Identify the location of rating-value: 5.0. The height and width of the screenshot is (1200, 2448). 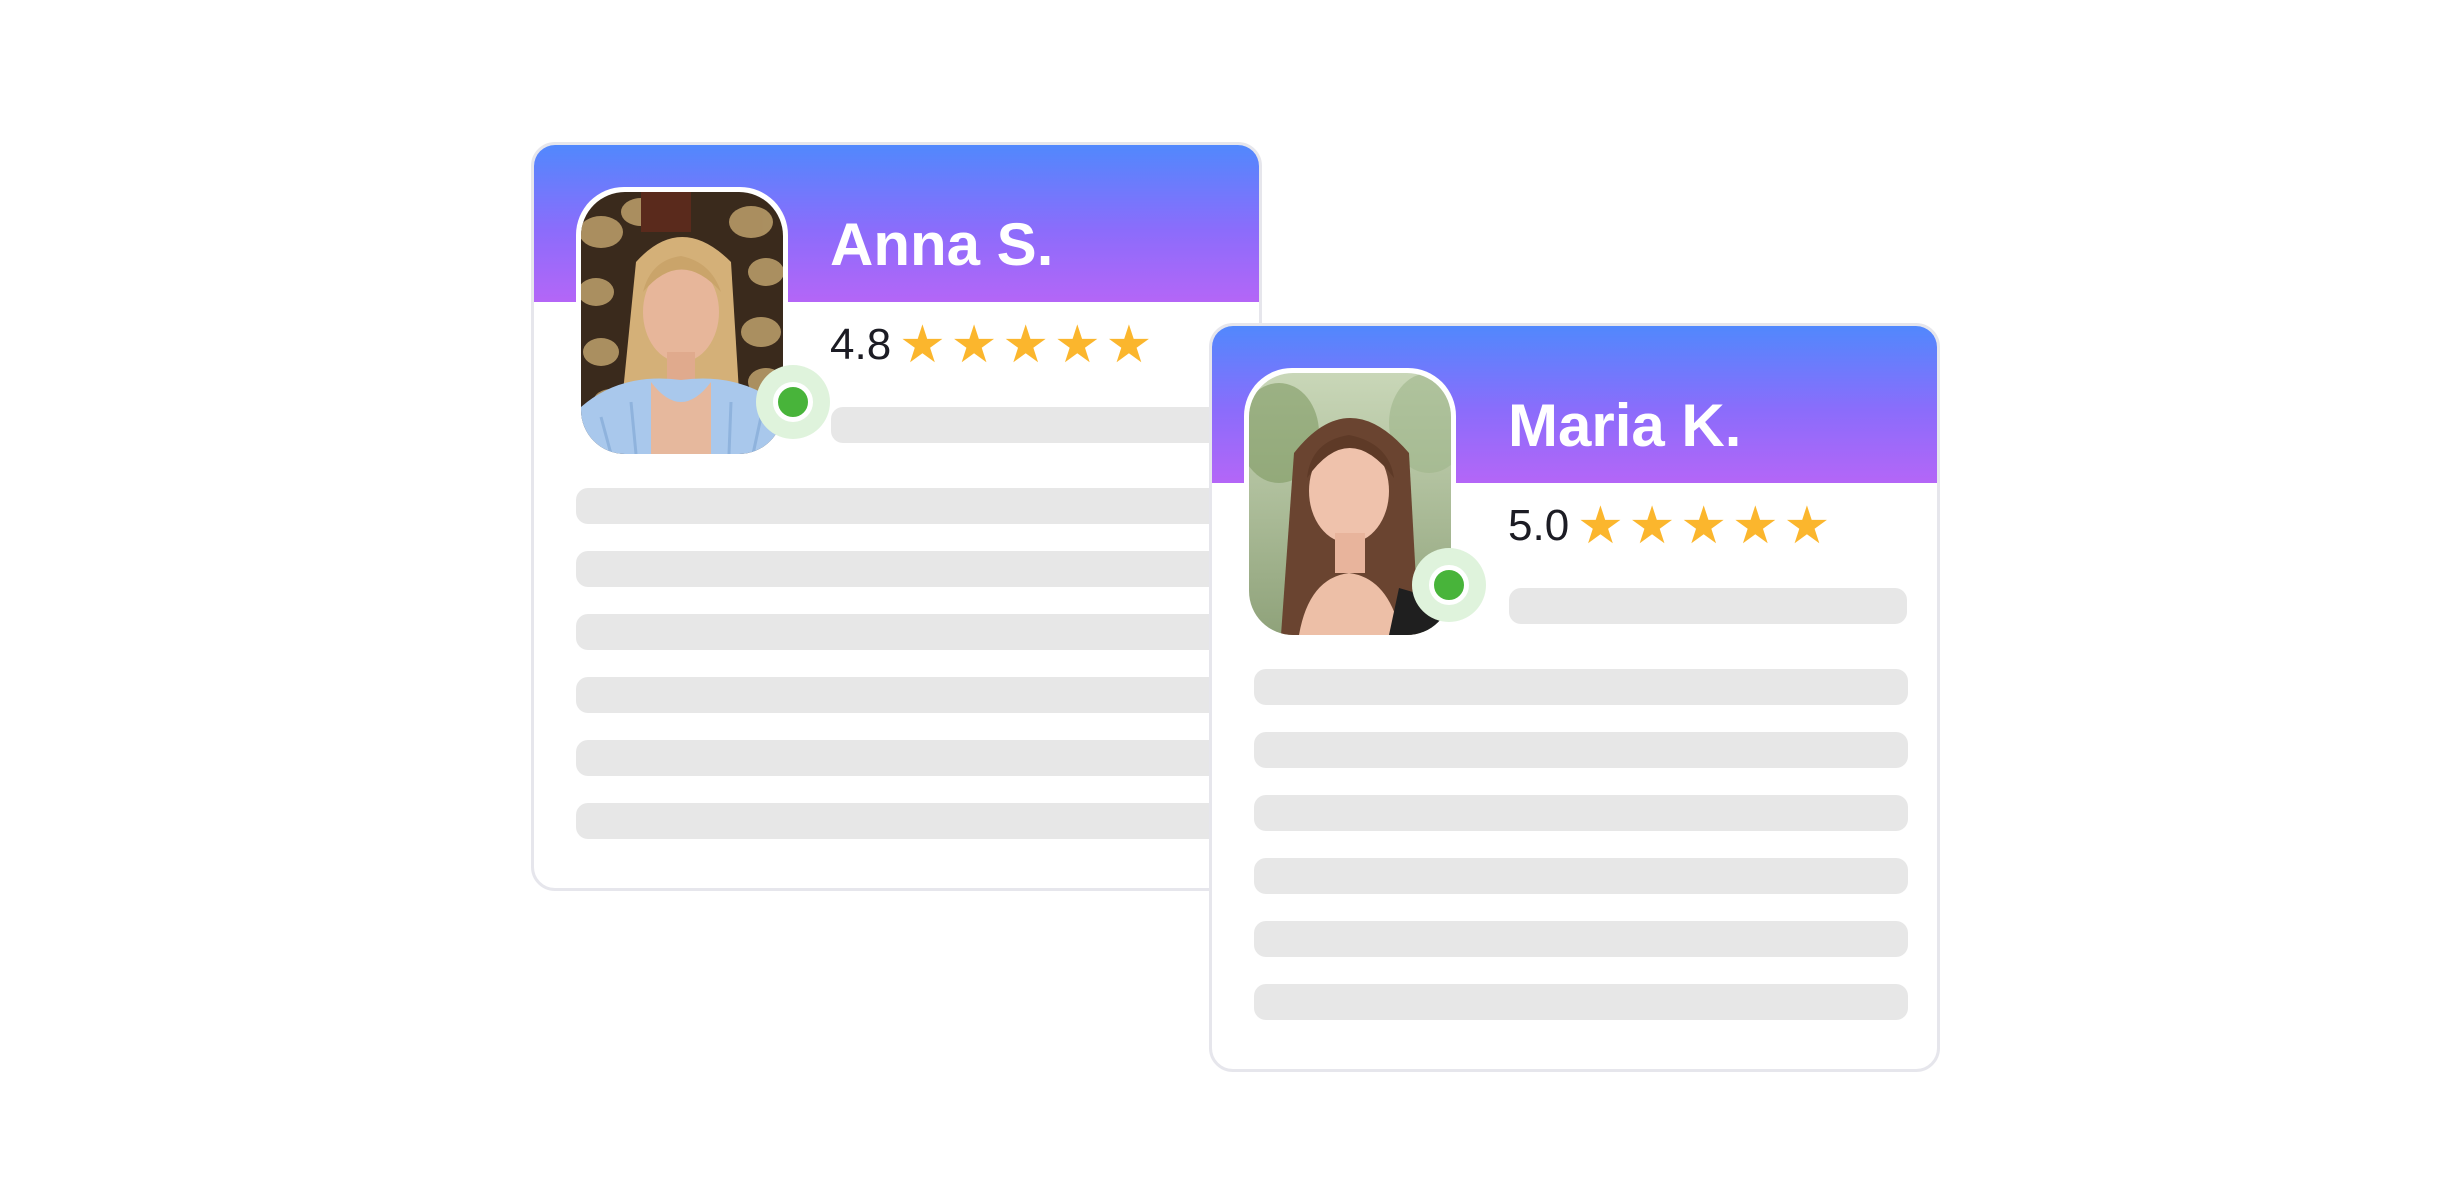
(1539, 525).